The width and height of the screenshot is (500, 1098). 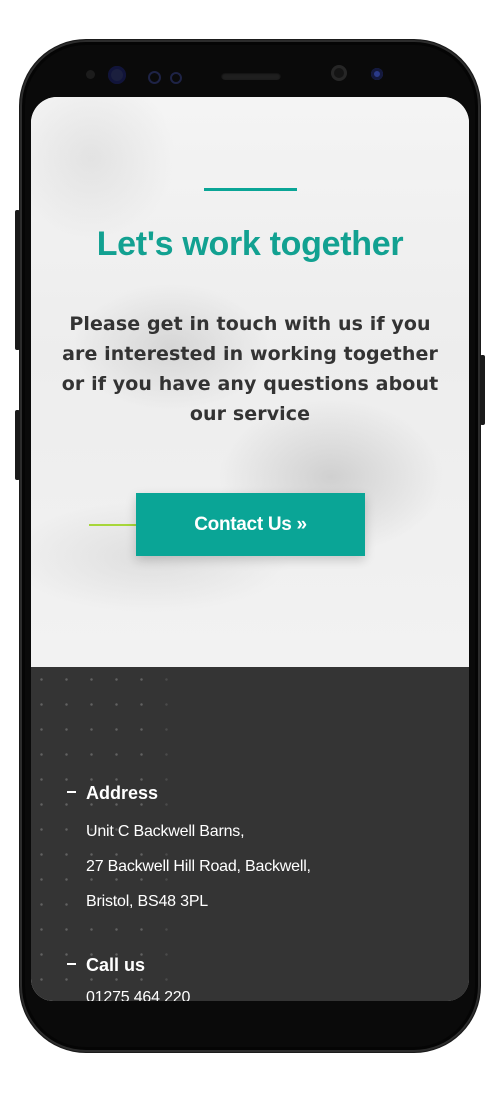 What do you see at coordinates (198, 866) in the screenshot?
I see `address-line: 27 Backwell Hill Road, Backwell,` at bounding box center [198, 866].